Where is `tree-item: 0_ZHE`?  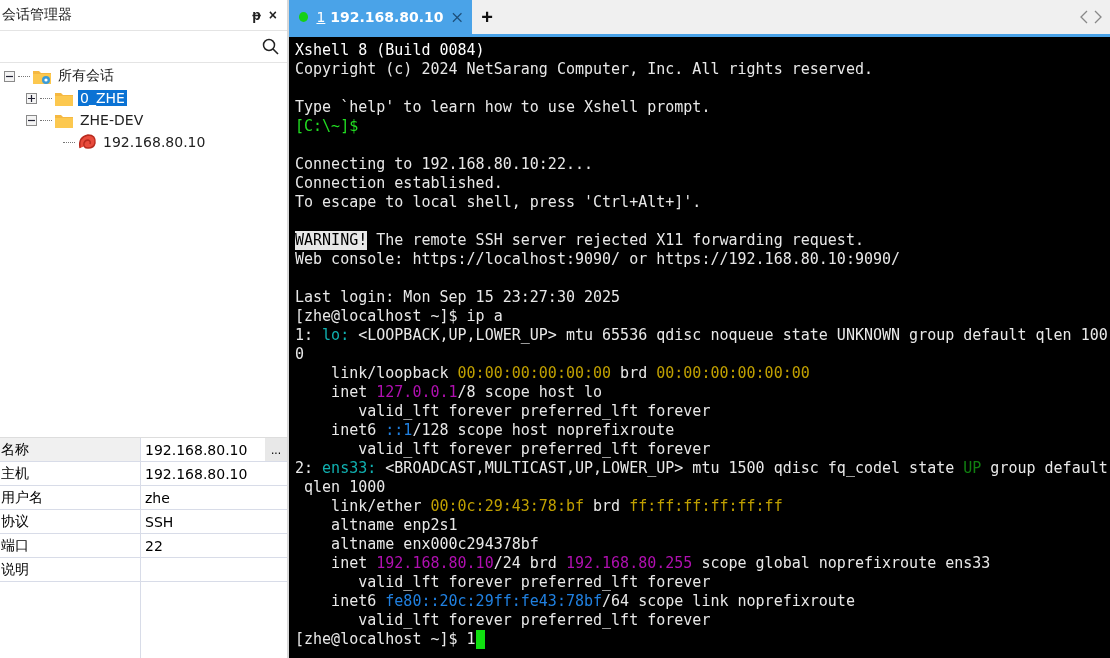 tree-item: 0_ZHE is located at coordinates (102, 98).